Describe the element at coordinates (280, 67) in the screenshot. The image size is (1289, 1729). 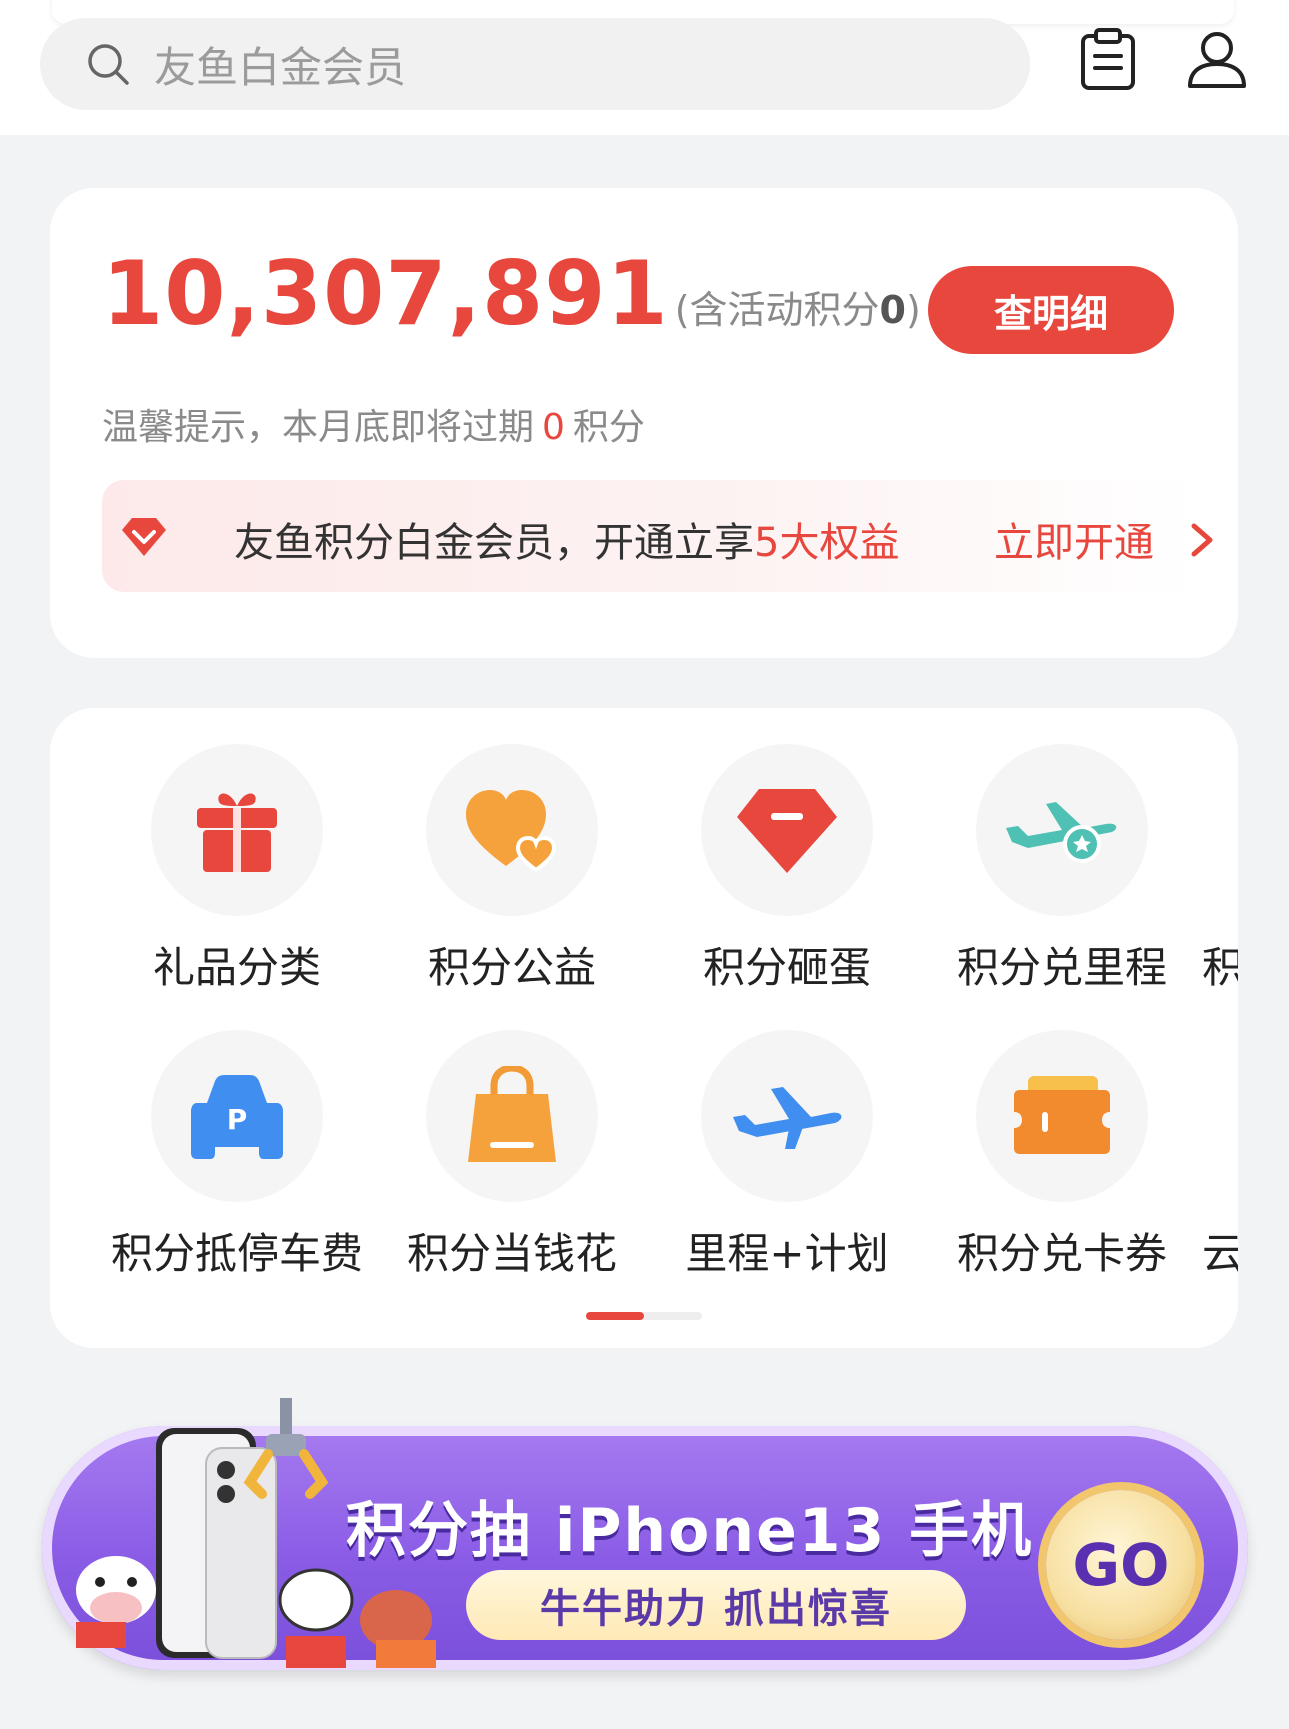
I see `search-placeholder: 友鱼白金会员` at that location.